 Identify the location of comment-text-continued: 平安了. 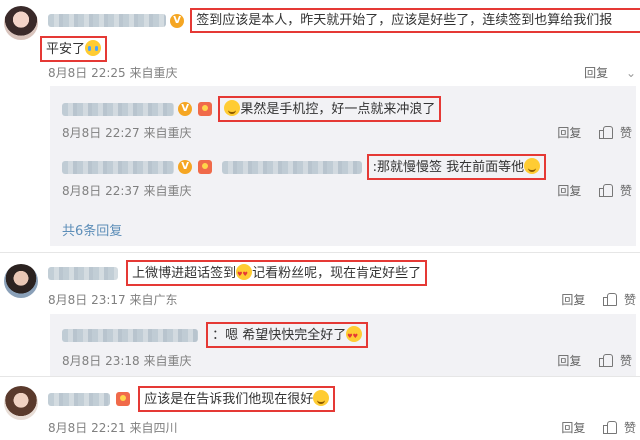
(74, 49).